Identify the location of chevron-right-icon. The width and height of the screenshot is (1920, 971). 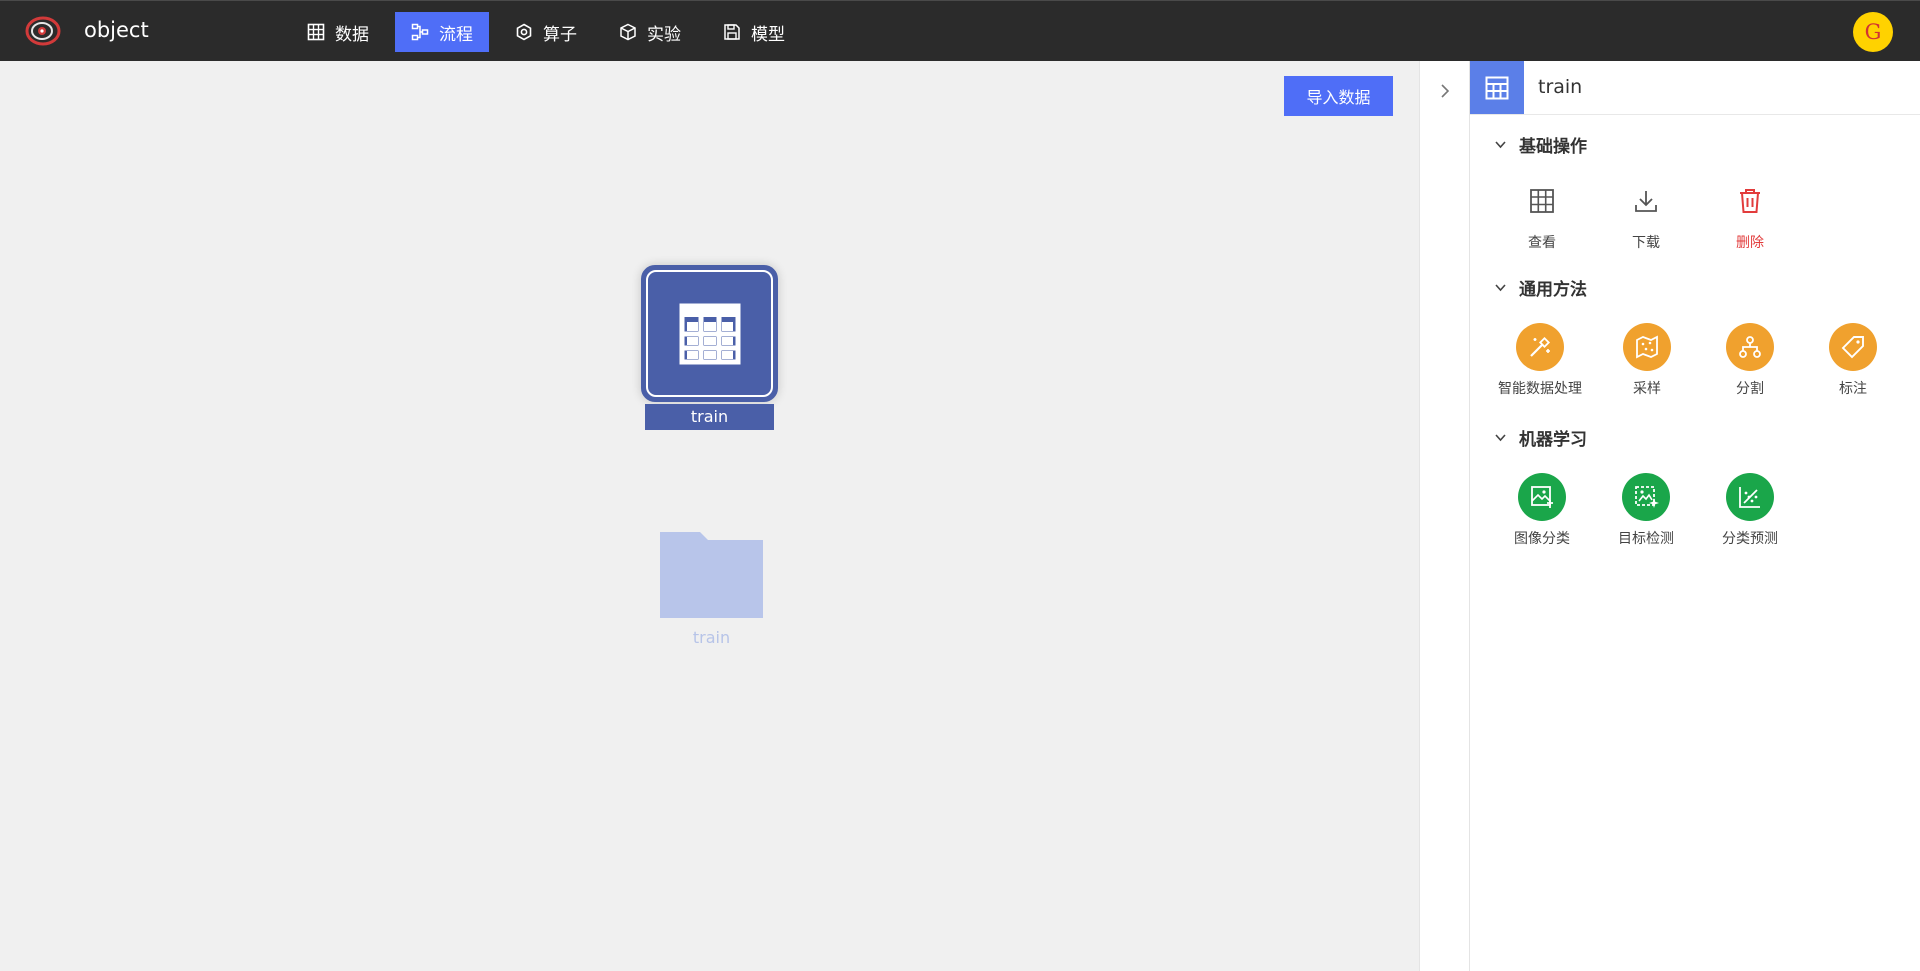
(1445, 91).